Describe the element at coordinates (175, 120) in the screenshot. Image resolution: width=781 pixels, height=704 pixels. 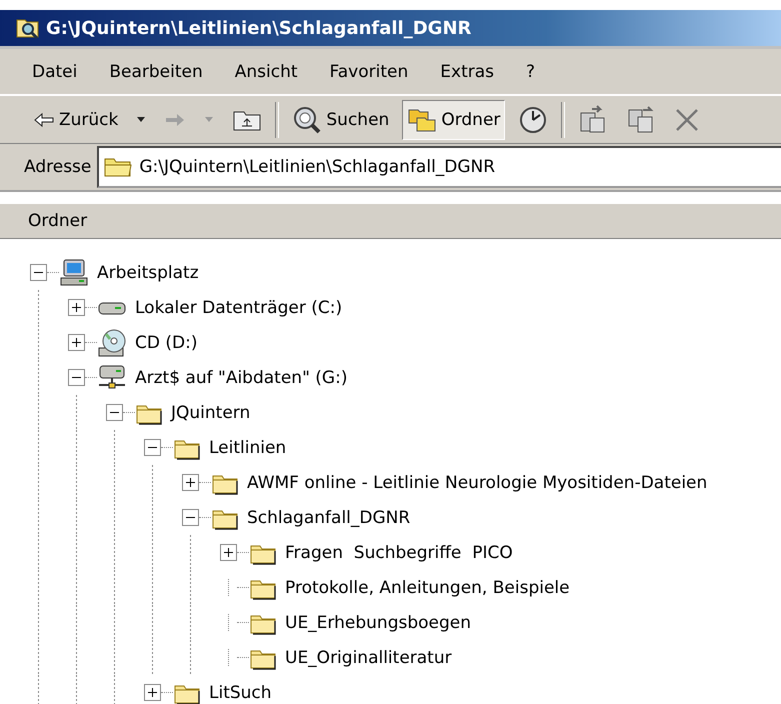
I see `forward-arrow-icon` at that location.